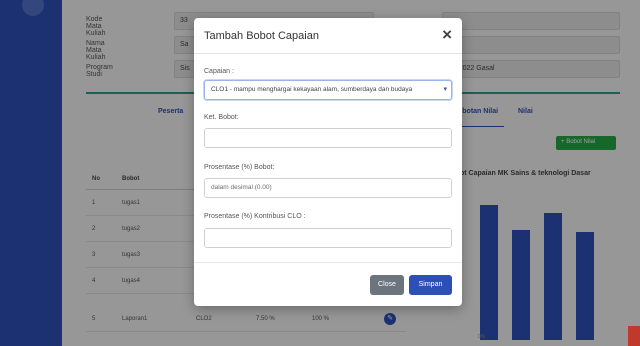 Image resolution: width=640 pixels, height=346 pixels. I want to click on prosentase-placeholder: dalam desimal (0.00), so click(241, 187).